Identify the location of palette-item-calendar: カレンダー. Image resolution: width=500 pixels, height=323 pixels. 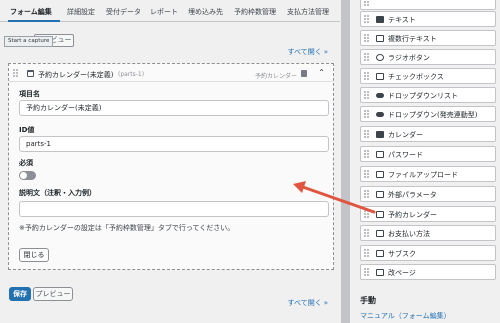
(428, 134).